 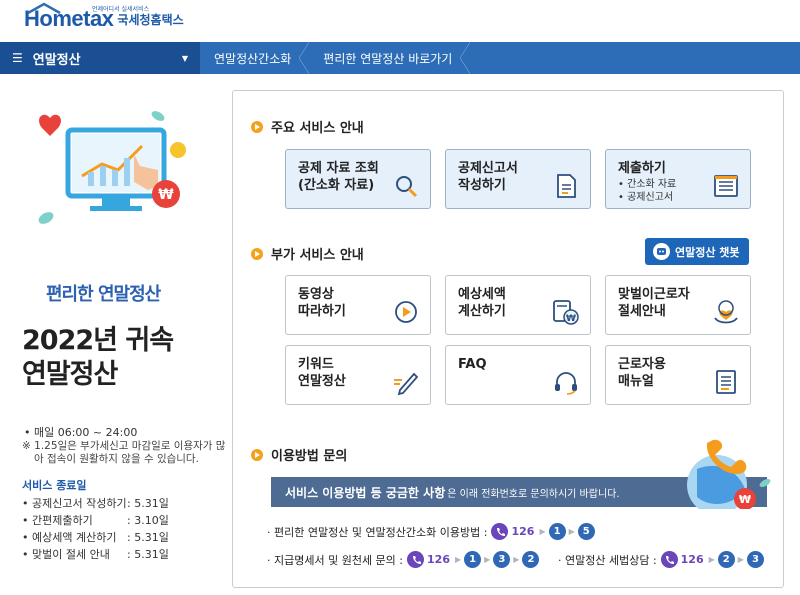 I want to click on card-submit: 제출하기 • 간소화 자료 • 공제신고서, so click(x=678, y=179).